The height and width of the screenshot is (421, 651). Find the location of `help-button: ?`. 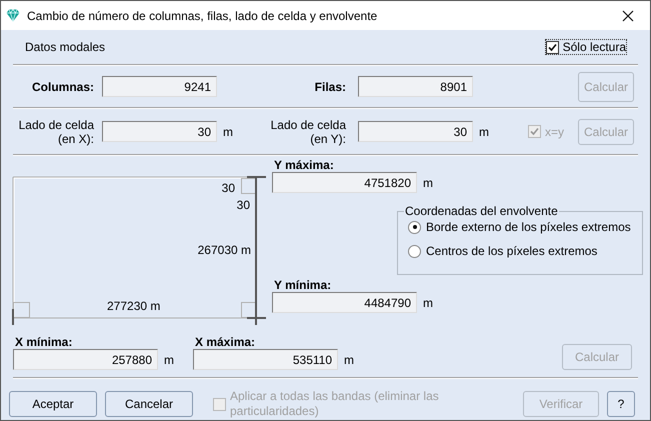

help-button: ? is located at coordinates (621, 404).